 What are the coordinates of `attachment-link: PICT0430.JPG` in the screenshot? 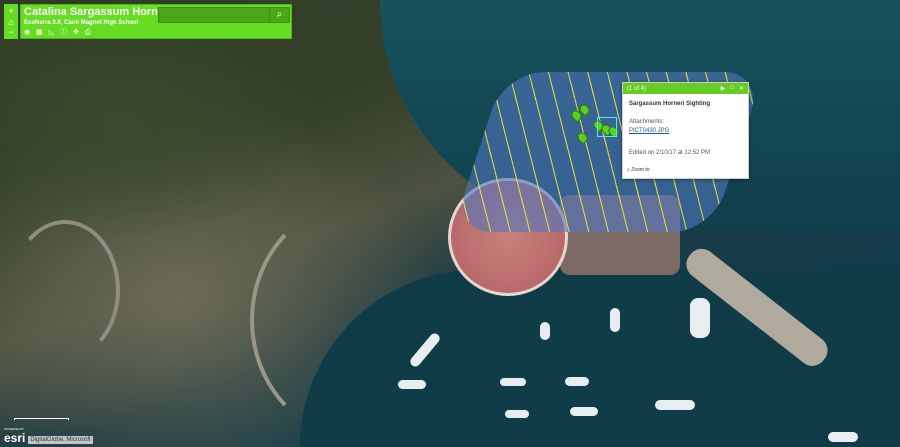 It's located at (649, 131).